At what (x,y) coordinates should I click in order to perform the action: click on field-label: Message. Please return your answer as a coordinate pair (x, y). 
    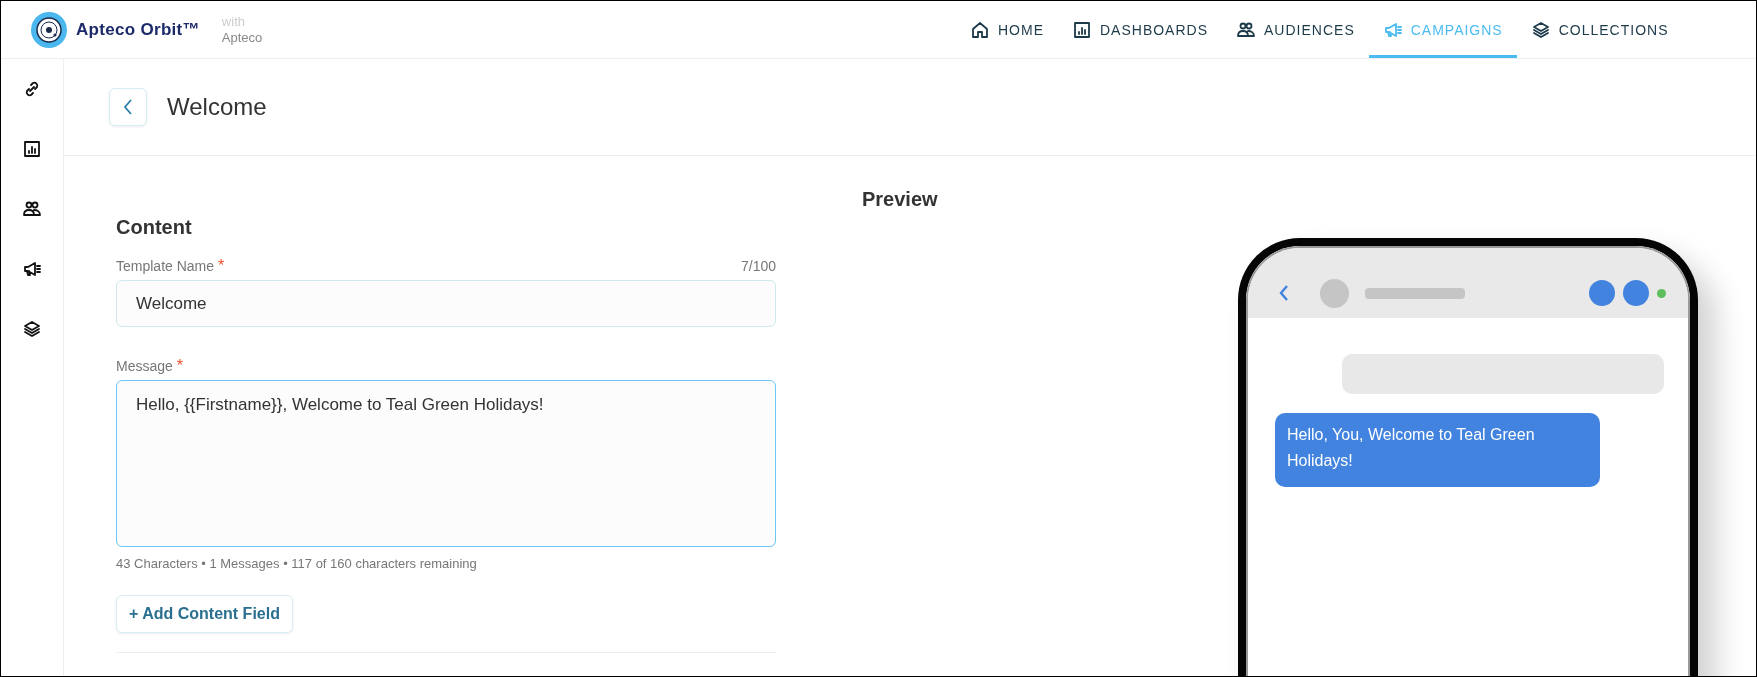
    Looking at the image, I should click on (144, 366).